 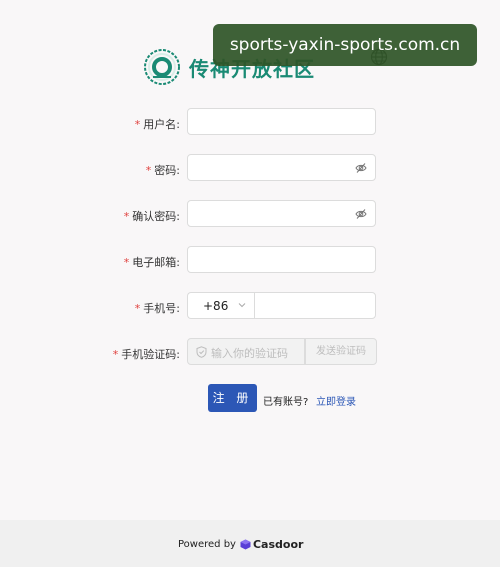 I want to click on verification-code-field: 输入你的验证码, so click(x=246, y=351).